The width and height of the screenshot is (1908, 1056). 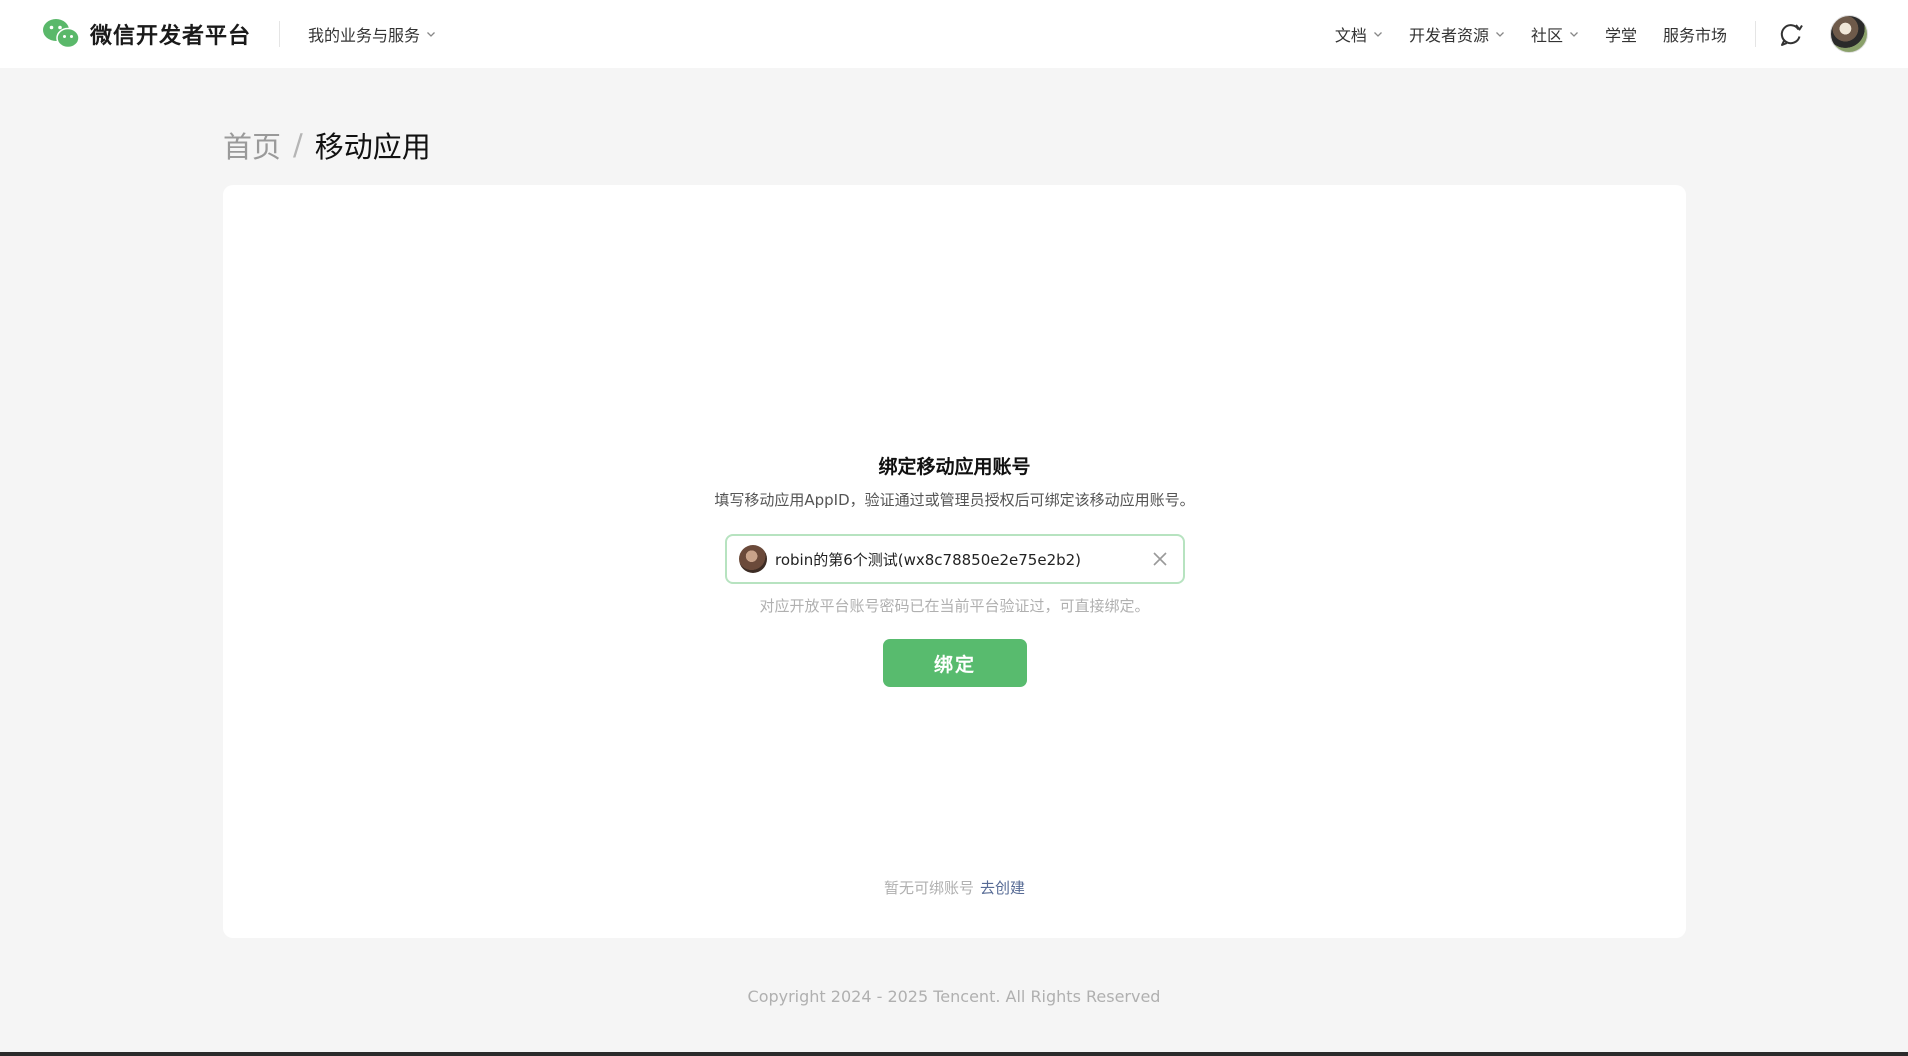 I want to click on services-menu-label: 我的业务与服务, so click(x=364, y=35).